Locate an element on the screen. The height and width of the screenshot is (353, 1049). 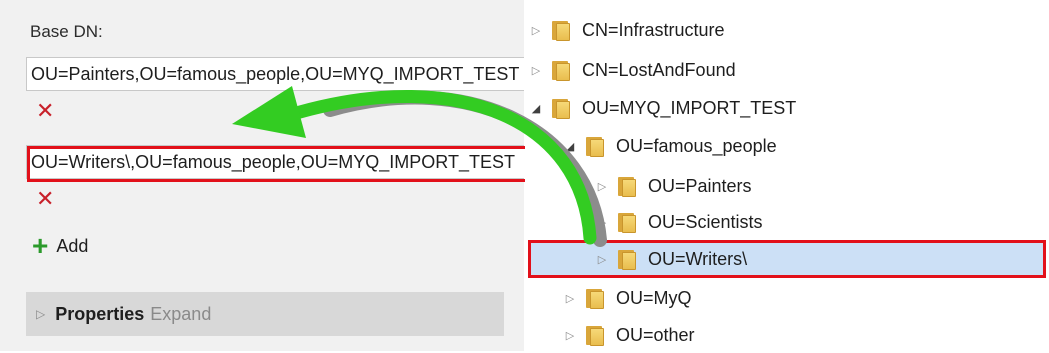
properties-label: Properties is located at coordinates (100, 313).